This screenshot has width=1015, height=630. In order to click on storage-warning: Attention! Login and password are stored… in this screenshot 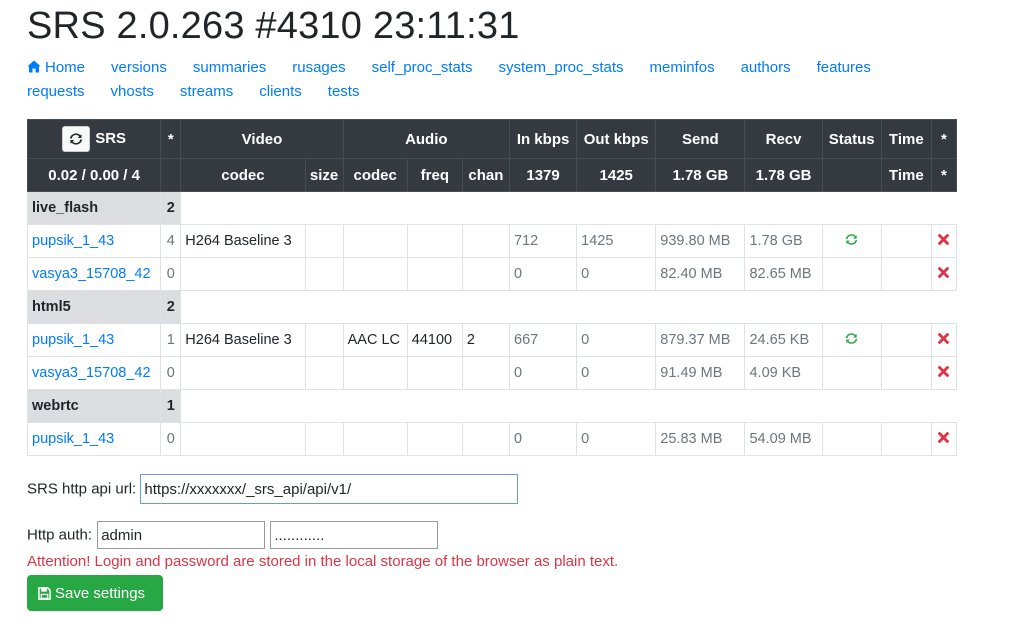, I will do `click(323, 561)`.